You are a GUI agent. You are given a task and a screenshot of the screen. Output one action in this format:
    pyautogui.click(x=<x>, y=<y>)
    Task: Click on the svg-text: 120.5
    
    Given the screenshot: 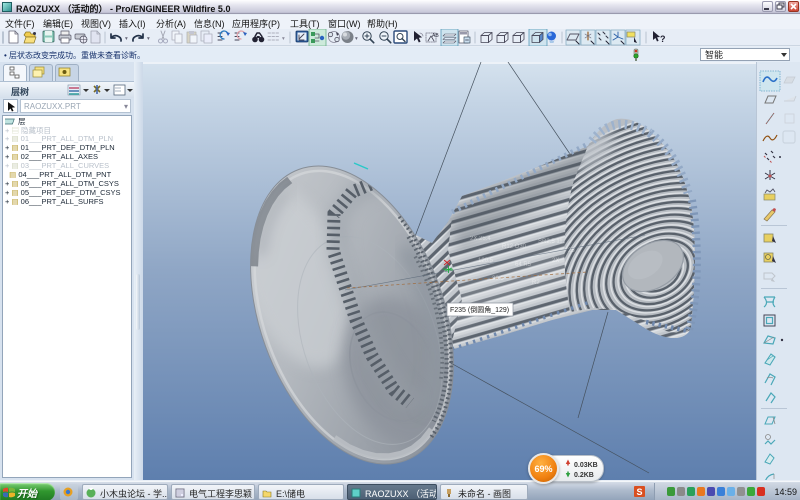 What is the action you would take?
    pyautogui.click(x=486, y=261)
    